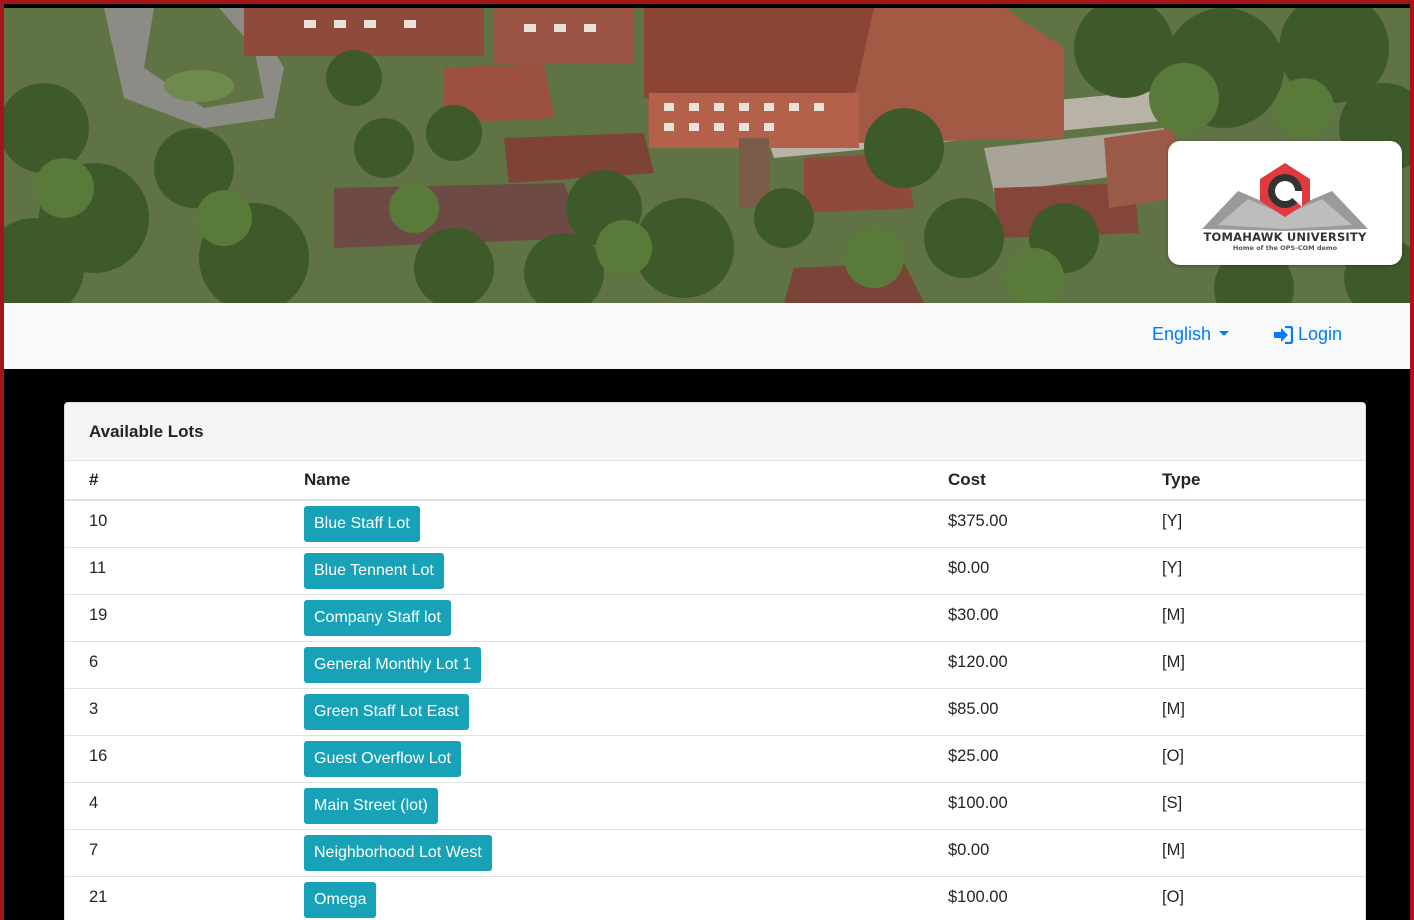 This screenshot has width=1414, height=920. I want to click on lot-number: 16, so click(172, 759).